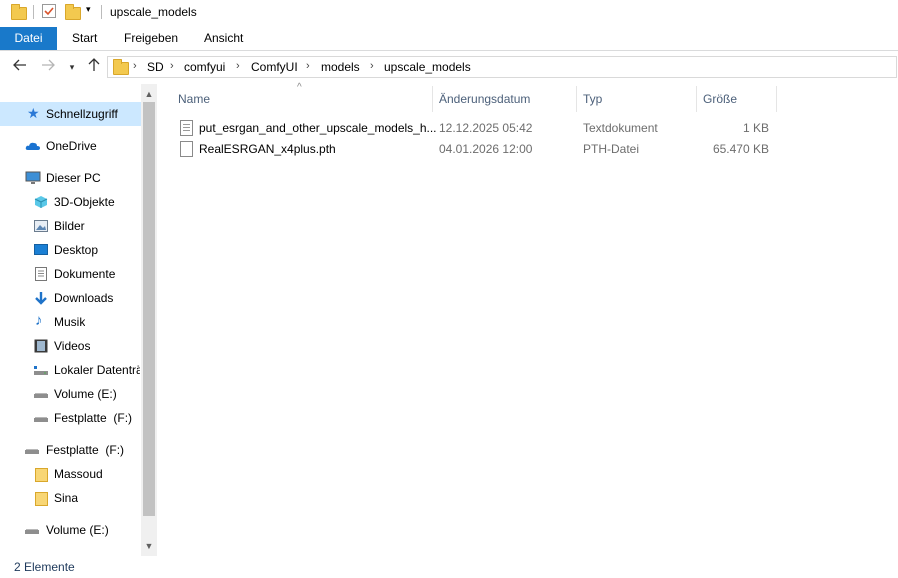 The height and width of the screenshot is (578, 898). Describe the element at coordinates (484, 99) in the screenshot. I see `column-header-date: Änderungsdatum` at that location.